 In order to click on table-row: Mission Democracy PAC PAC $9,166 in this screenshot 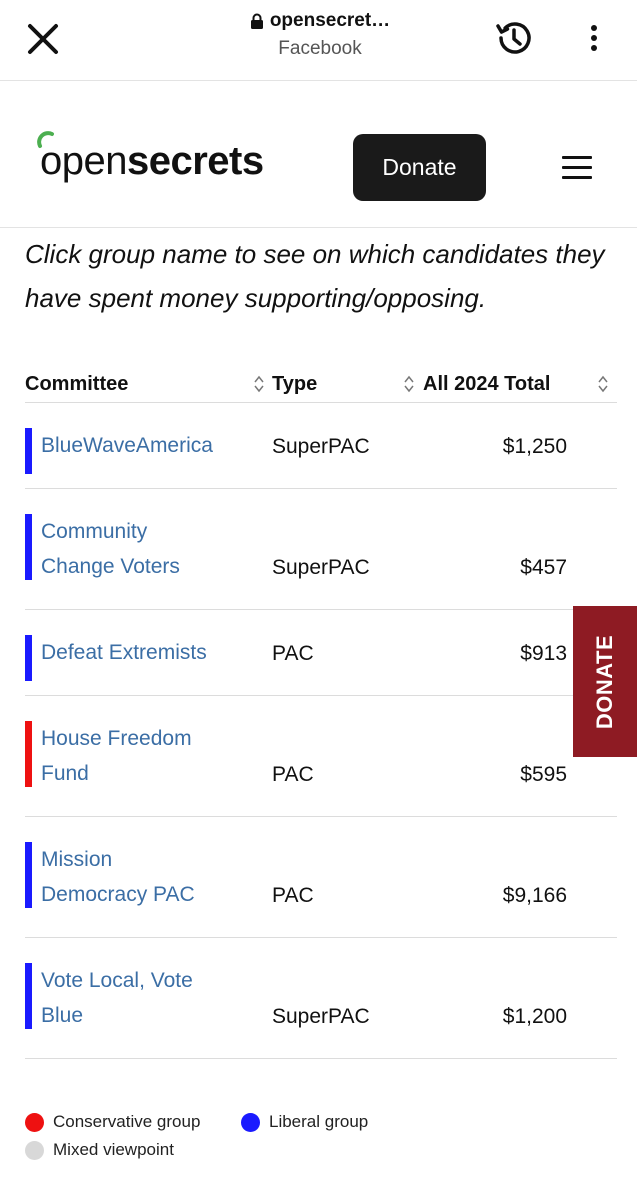, I will do `click(321, 877)`.